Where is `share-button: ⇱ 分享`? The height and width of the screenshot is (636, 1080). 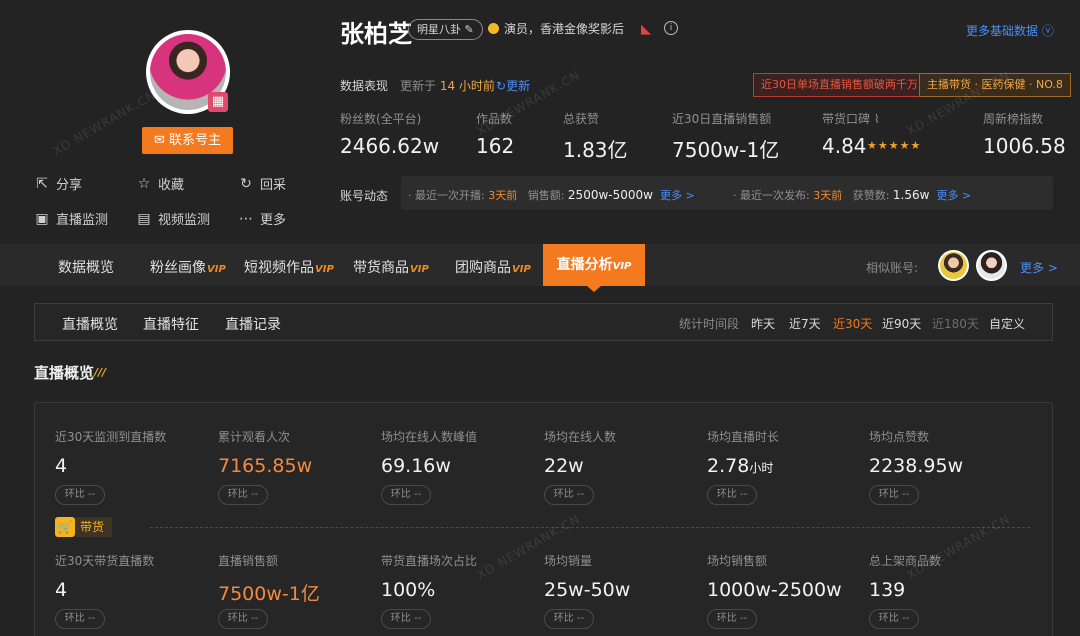
share-button: ⇱ 分享 is located at coordinates (58, 184).